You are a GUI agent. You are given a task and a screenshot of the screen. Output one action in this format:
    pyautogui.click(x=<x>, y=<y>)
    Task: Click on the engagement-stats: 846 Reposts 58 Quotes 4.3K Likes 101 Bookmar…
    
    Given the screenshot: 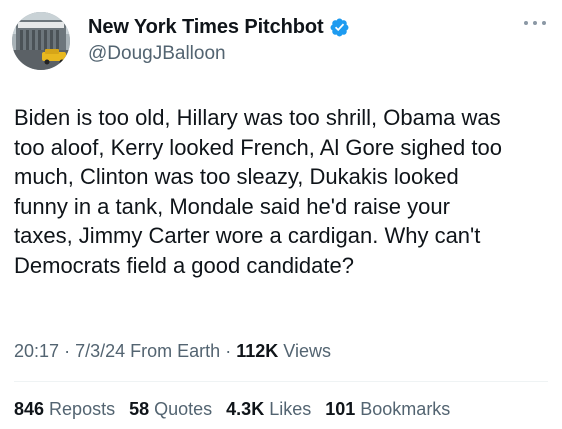 What is the action you would take?
    pyautogui.click(x=239, y=409)
    